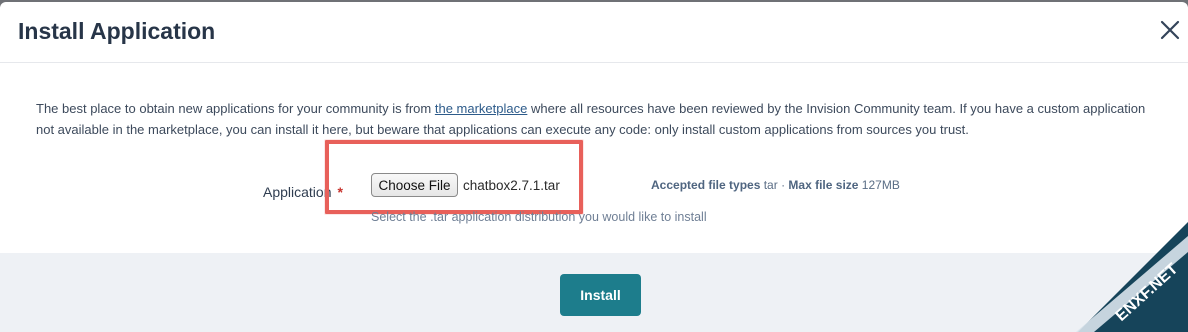 The image size is (1188, 332). What do you see at coordinates (297, 192) in the screenshot?
I see `application-label-text: Application` at bounding box center [297, 192].